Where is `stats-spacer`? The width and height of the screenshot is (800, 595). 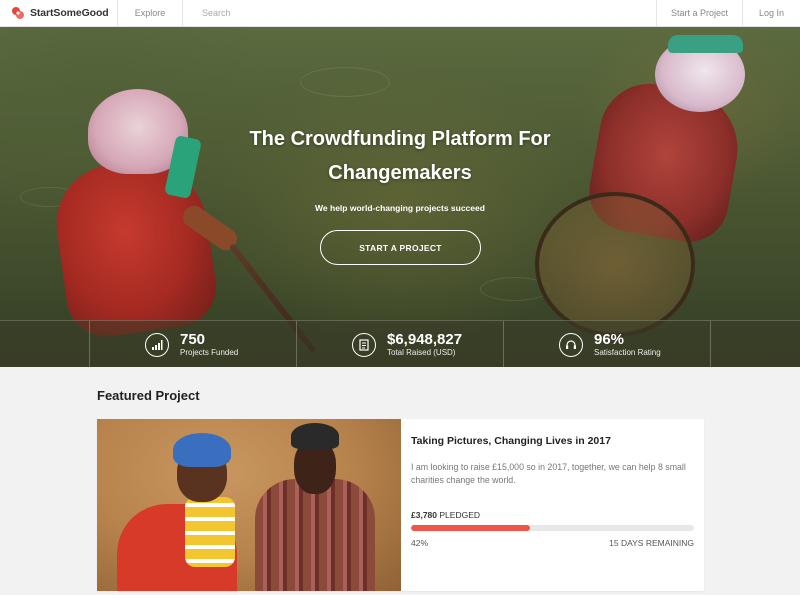 stats-spacer is located at coordinates (45, 344).